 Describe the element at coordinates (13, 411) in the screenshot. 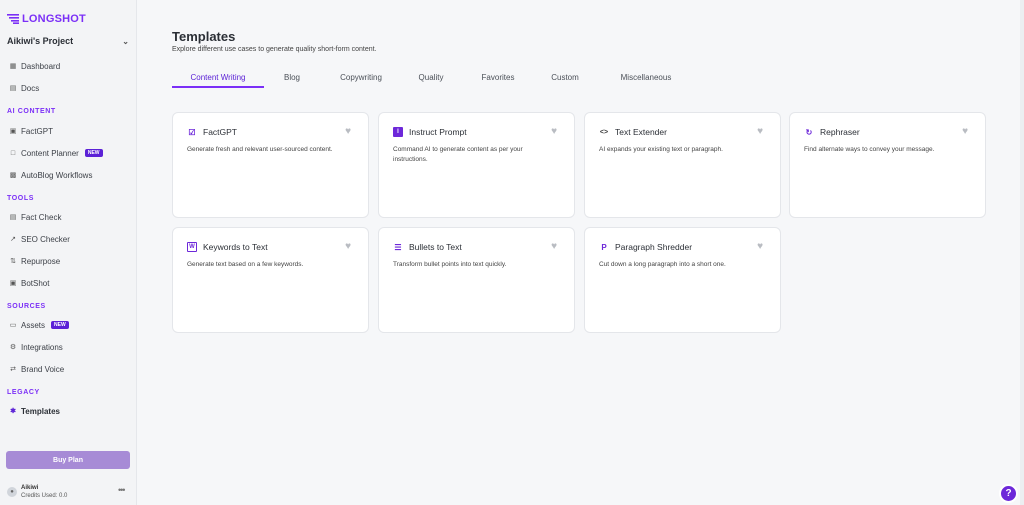

I see `puzzle-icon: ✱` at that location.